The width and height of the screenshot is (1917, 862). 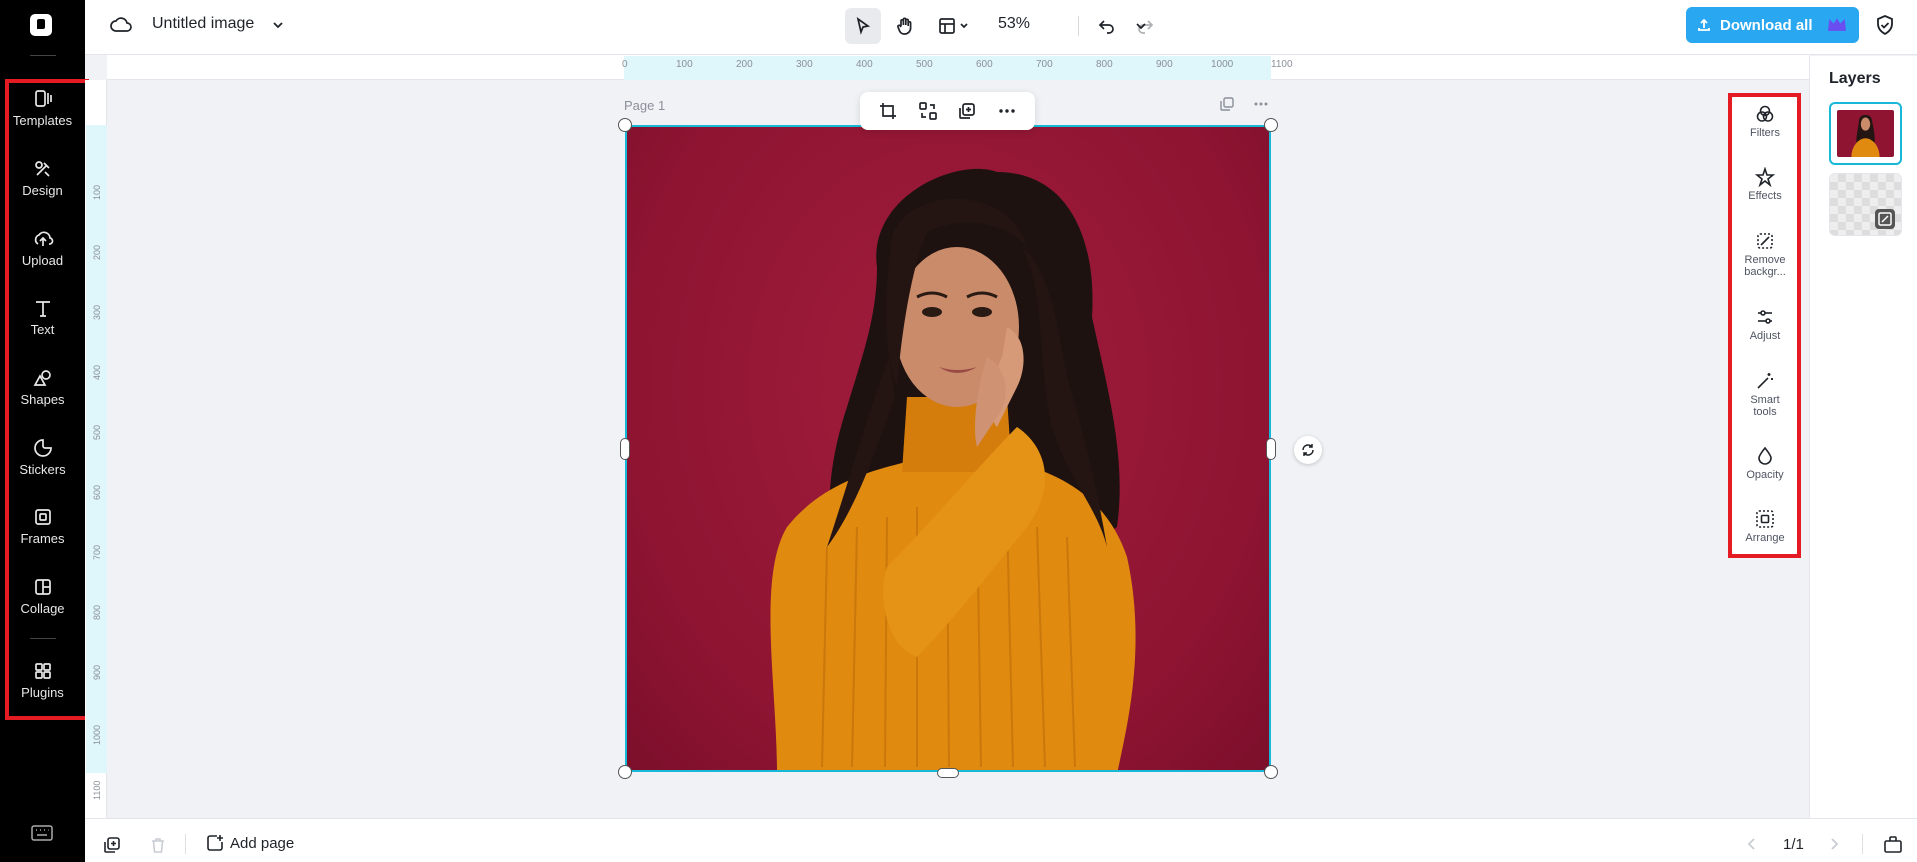 What do you see at coordinates (1078, 26) in the screenshot?
I see `toolbar-divider` at bounding box center [1078, 26].